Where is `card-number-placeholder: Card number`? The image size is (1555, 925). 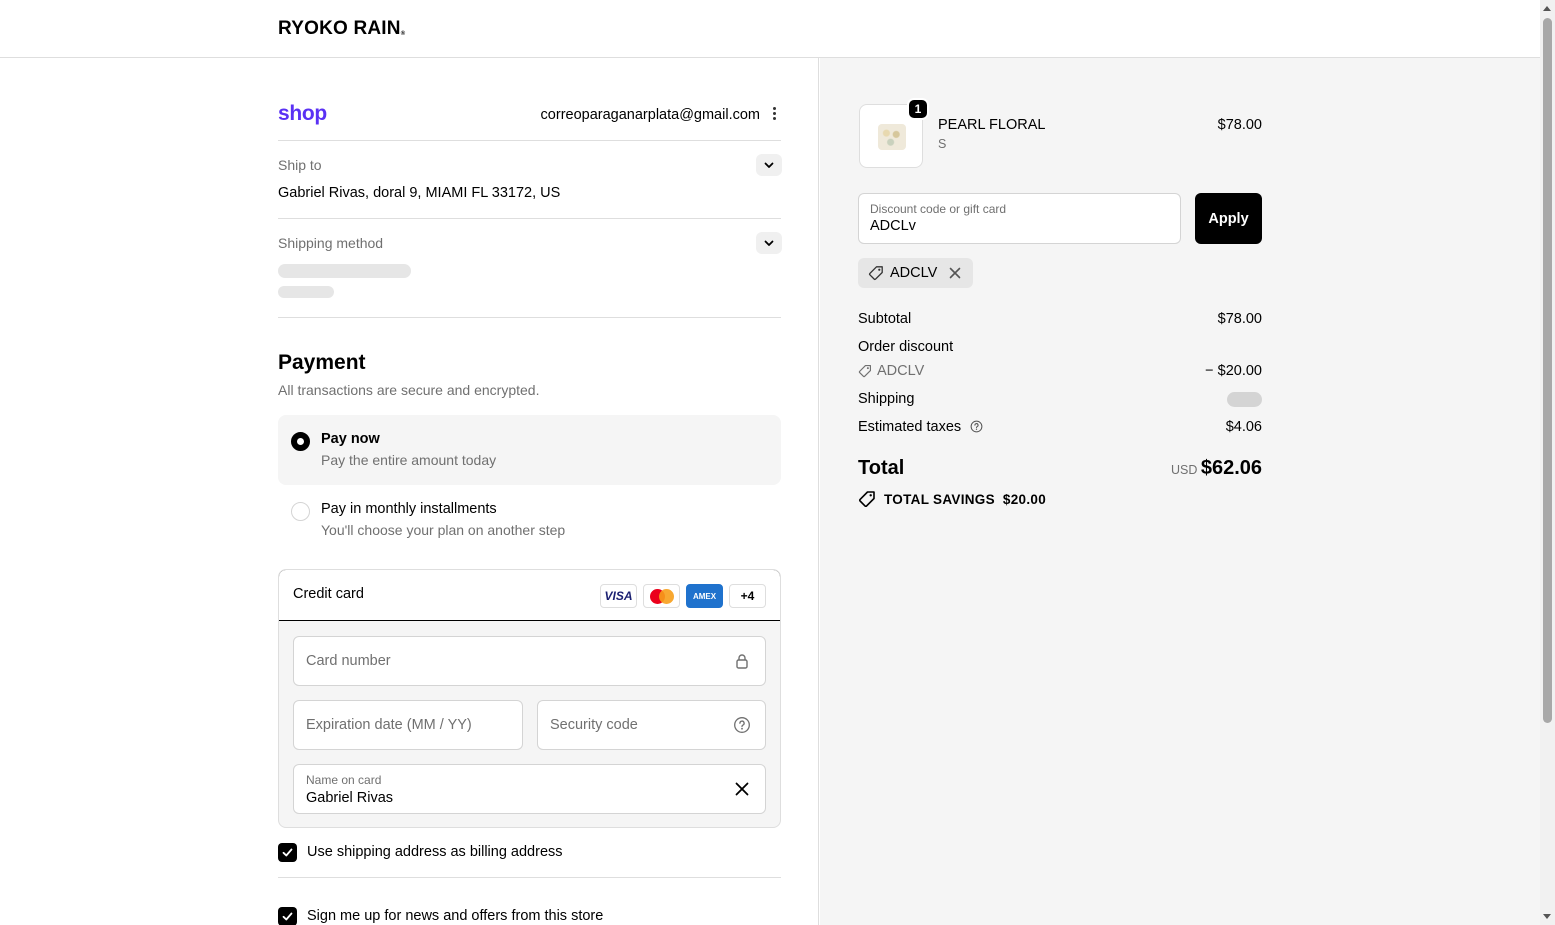 card-number-placeholder: Card number is located at coordinates (348, 661).